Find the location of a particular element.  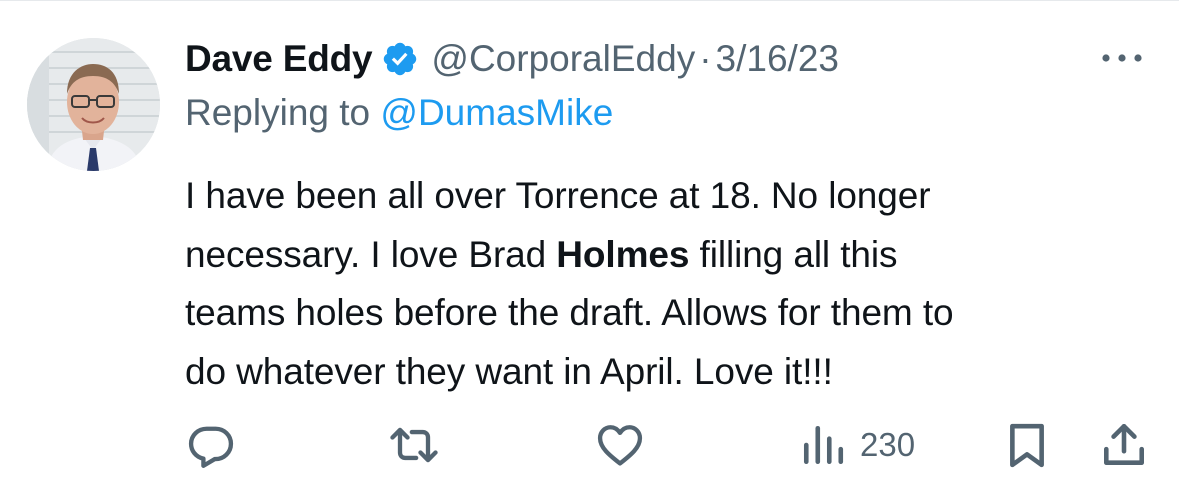

bookmark-icon is located at coordinates (1027, 445).